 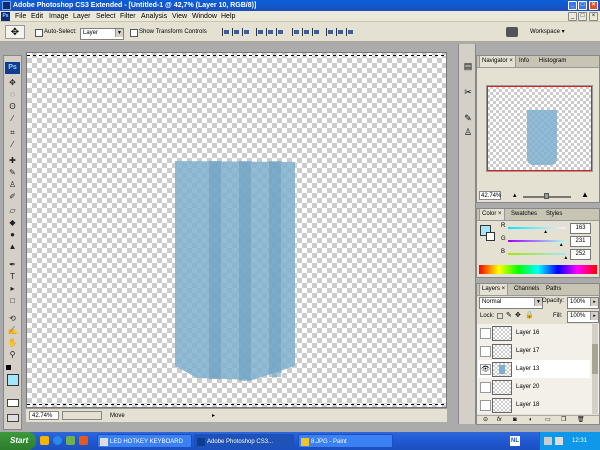 What do you see at coordinates (572, 5) in the screenshot?
I see `minimize-button: _` at bounding box center [572, 5].